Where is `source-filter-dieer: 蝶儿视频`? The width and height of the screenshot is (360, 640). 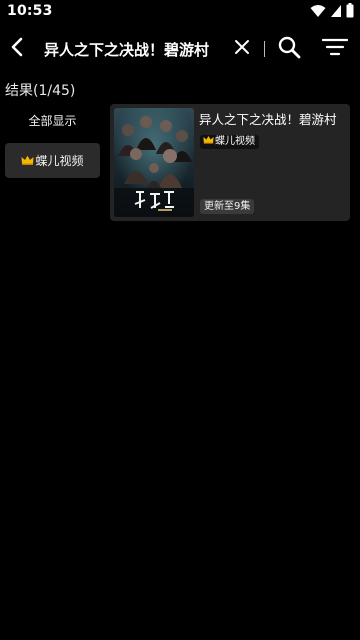
source-filter-dieer: 蝶儿视频 is located at coordinates (52, 160).